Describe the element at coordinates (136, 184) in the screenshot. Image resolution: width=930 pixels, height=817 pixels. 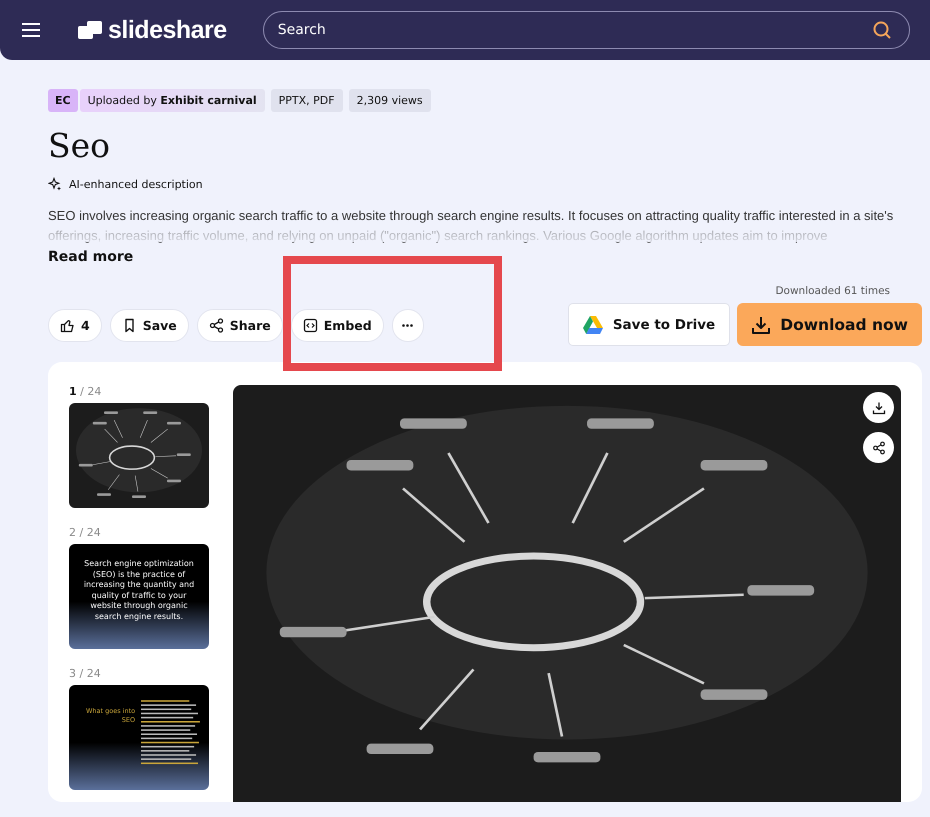
I see `ai-label: AI-enhanced description` at that location.